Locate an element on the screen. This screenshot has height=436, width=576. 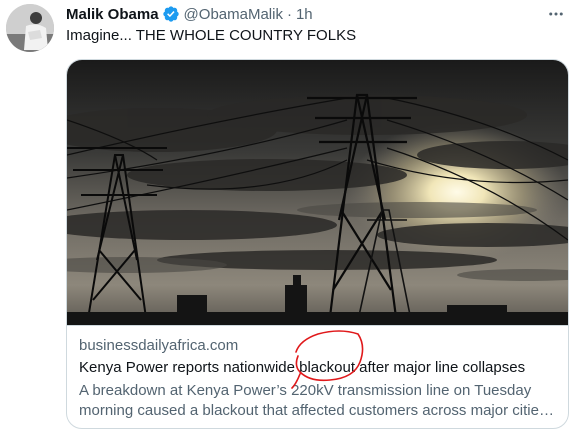
card-domain: businessdailyafrica.com is located at coordinates (159, 345).